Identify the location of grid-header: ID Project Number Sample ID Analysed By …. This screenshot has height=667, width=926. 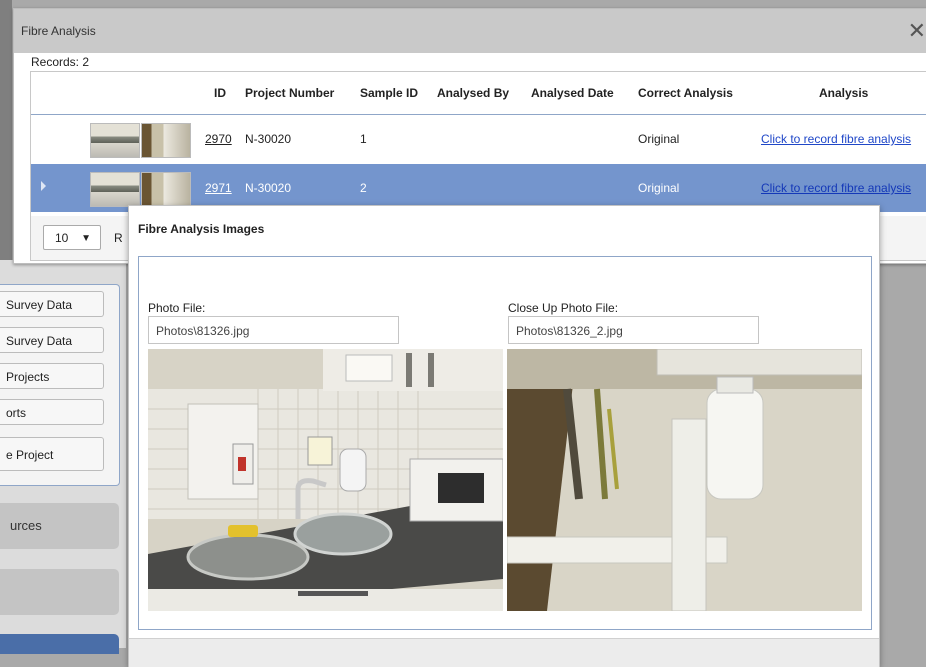
(478, 93).